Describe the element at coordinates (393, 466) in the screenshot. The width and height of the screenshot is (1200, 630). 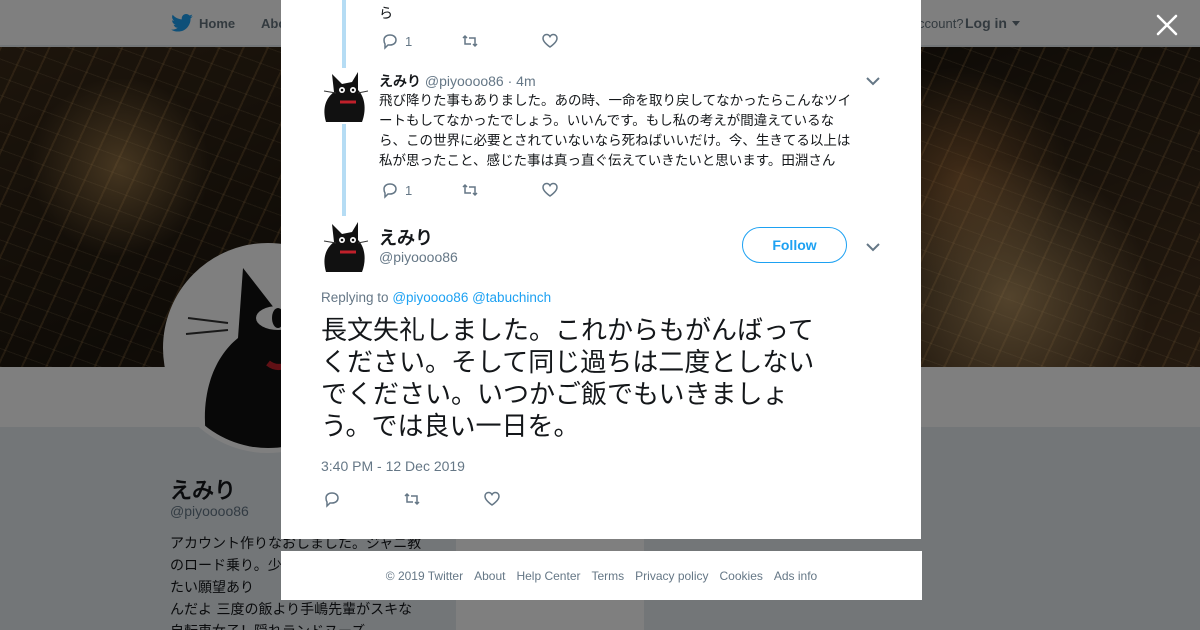
I see `tweet-timestamp: 3:40 PM - 12 Dec 2019` at that location.